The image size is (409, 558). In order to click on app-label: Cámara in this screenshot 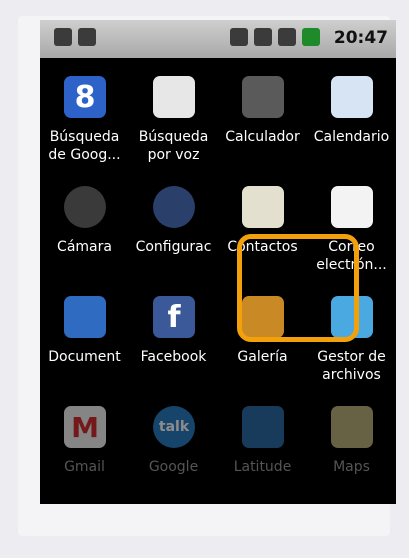, I will do `click(84, 247)`.